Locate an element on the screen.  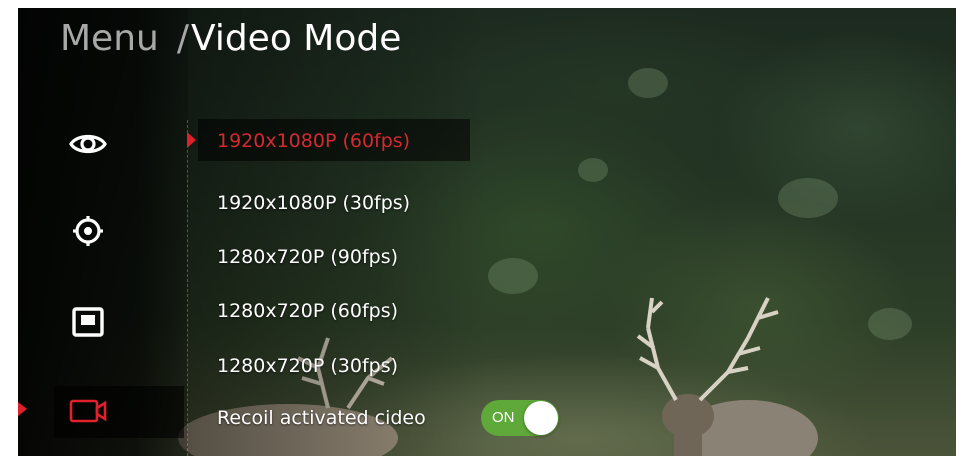
sidebar-item-display is located at coordinates (88, 322).